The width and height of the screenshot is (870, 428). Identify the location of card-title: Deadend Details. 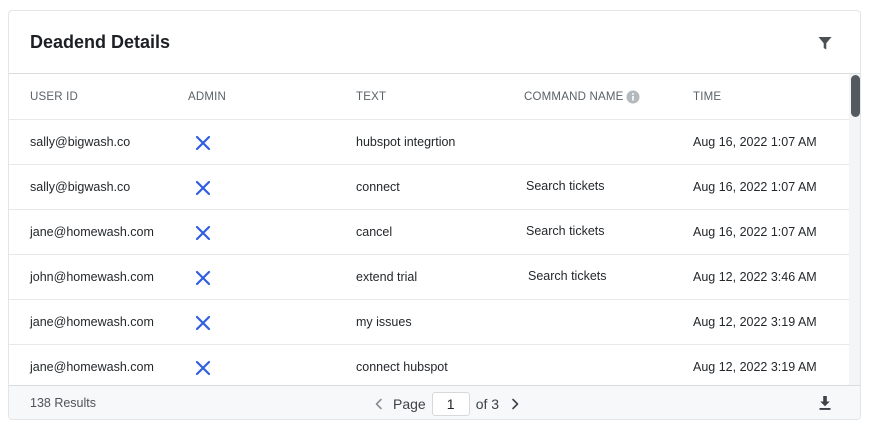
(100, 42).